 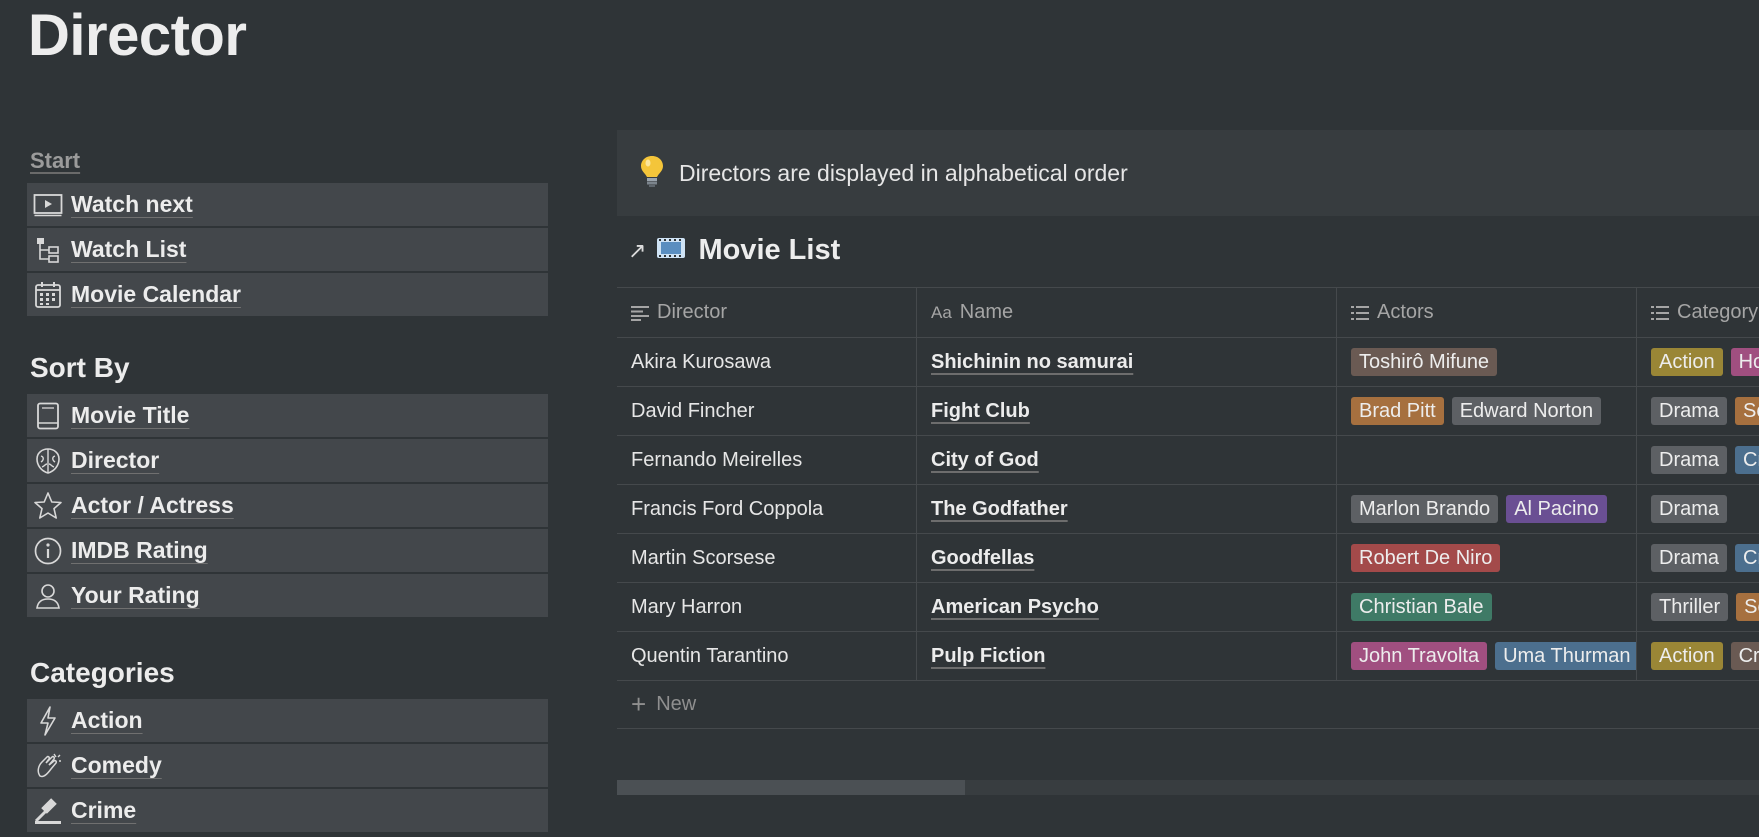 I want to click on actors-cell: Brad Pitt Edward Norton, so click(x=1487, y=411).